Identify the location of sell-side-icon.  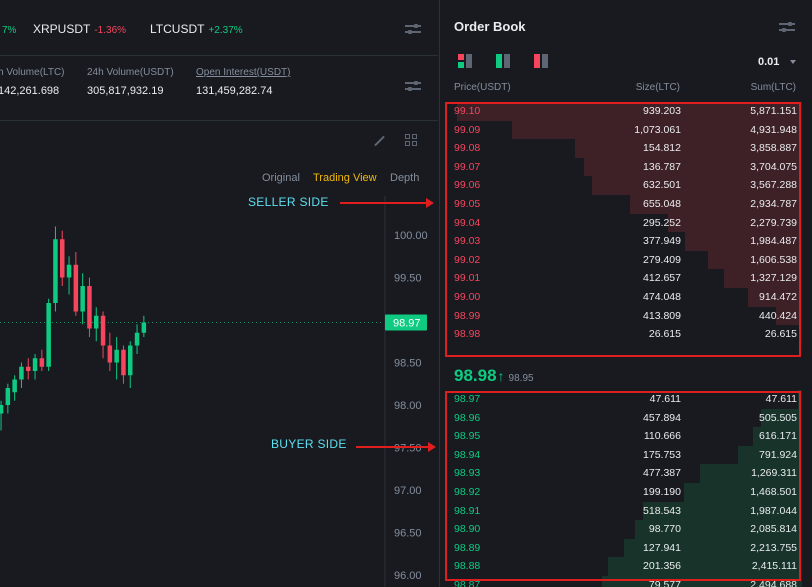
(541, 61).